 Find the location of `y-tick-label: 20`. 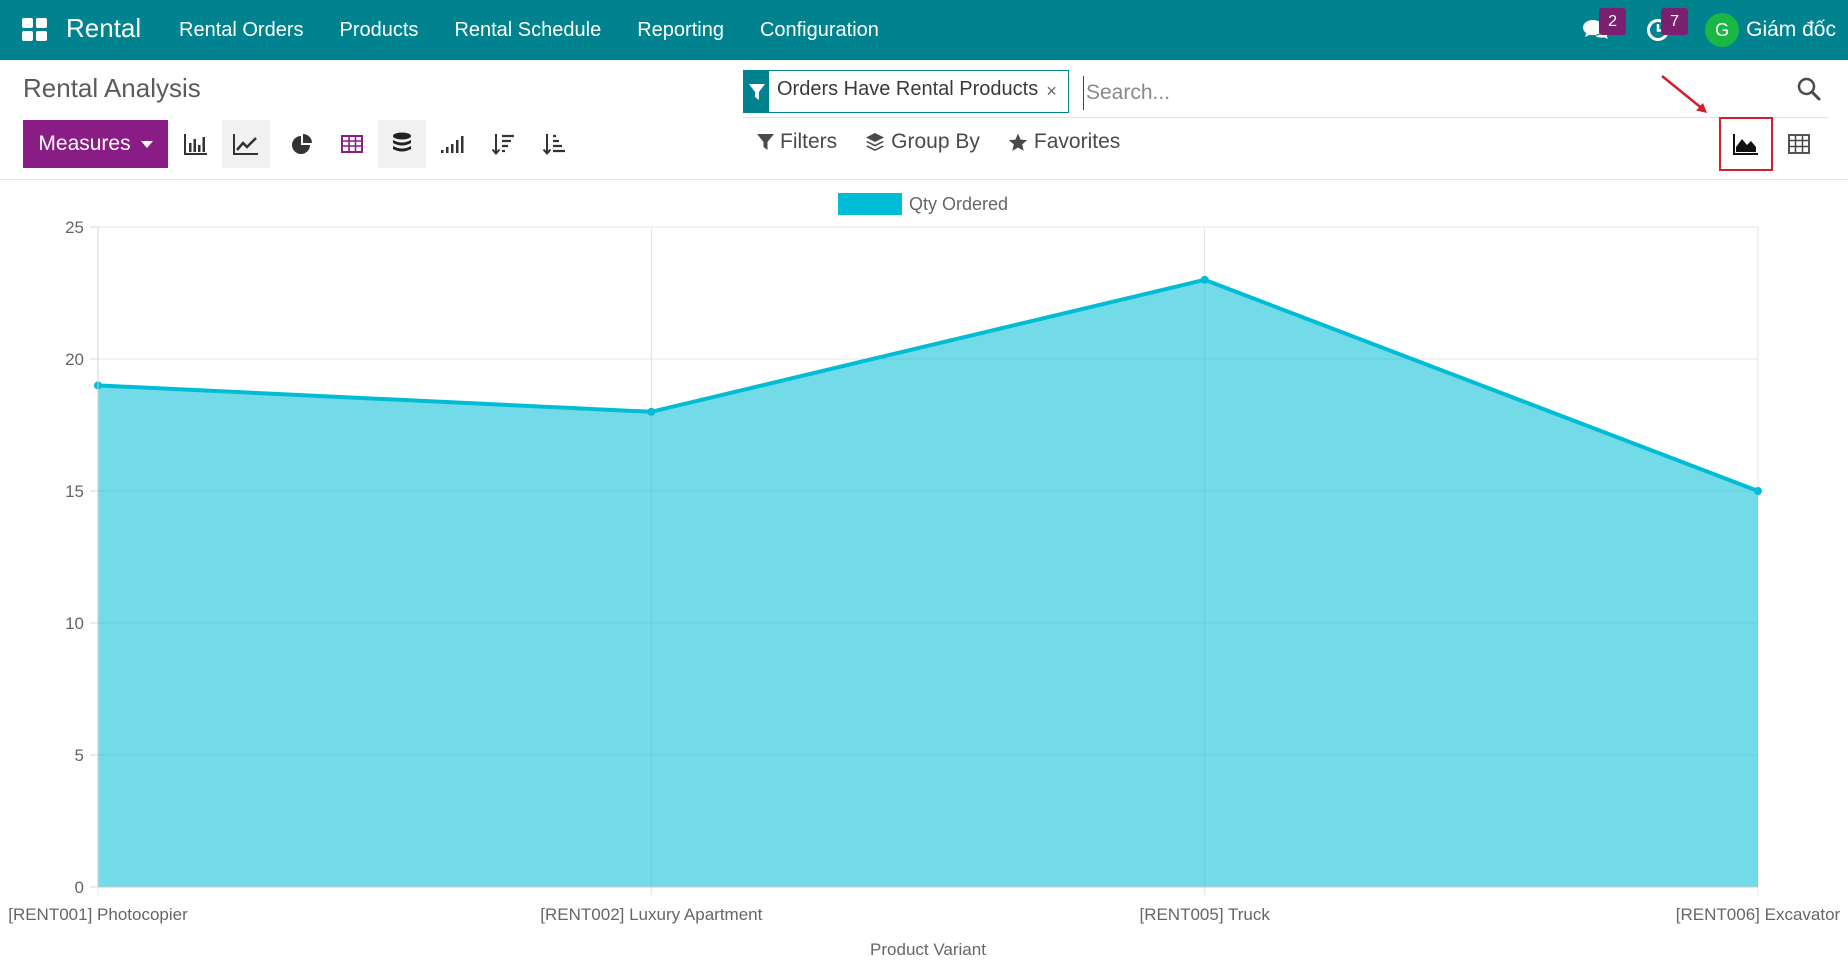

y-tick-label: 20 is located at coordinates (74, 359).